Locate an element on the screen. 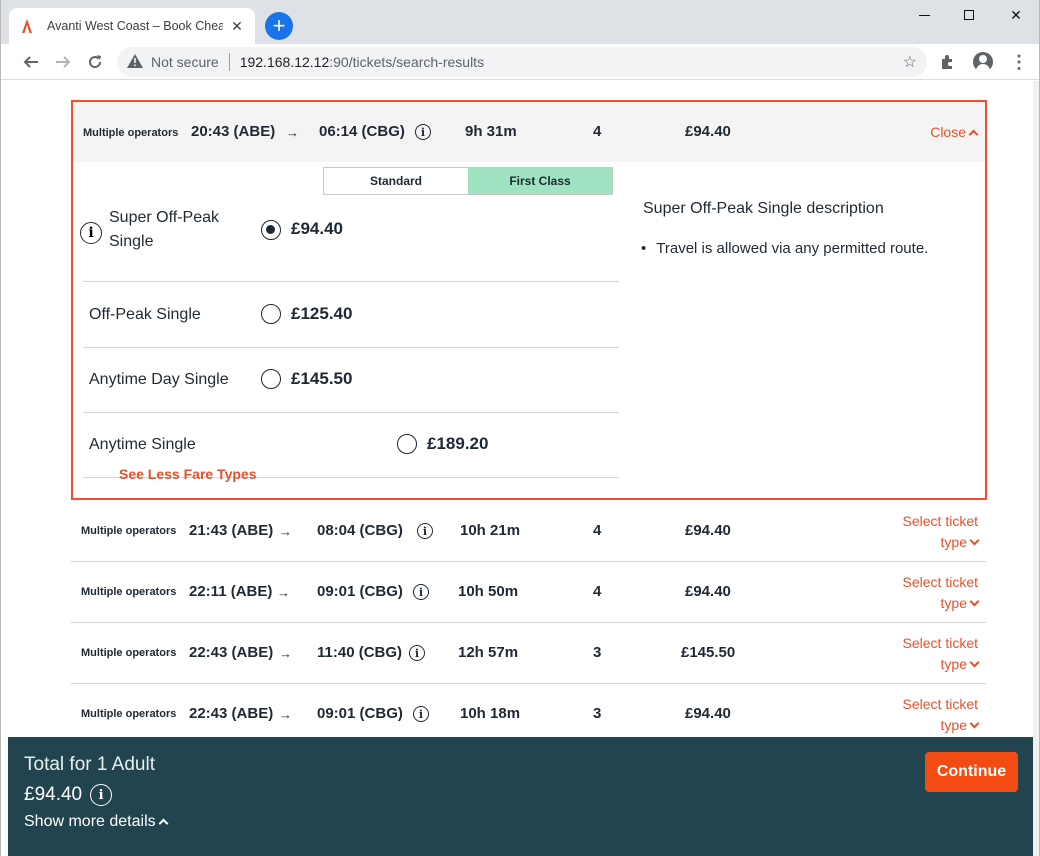 Image resolution: width=1040 pixels, height=856 pixels. fare-name: Super Off-Peak Single is located at coordinates (164, 229).